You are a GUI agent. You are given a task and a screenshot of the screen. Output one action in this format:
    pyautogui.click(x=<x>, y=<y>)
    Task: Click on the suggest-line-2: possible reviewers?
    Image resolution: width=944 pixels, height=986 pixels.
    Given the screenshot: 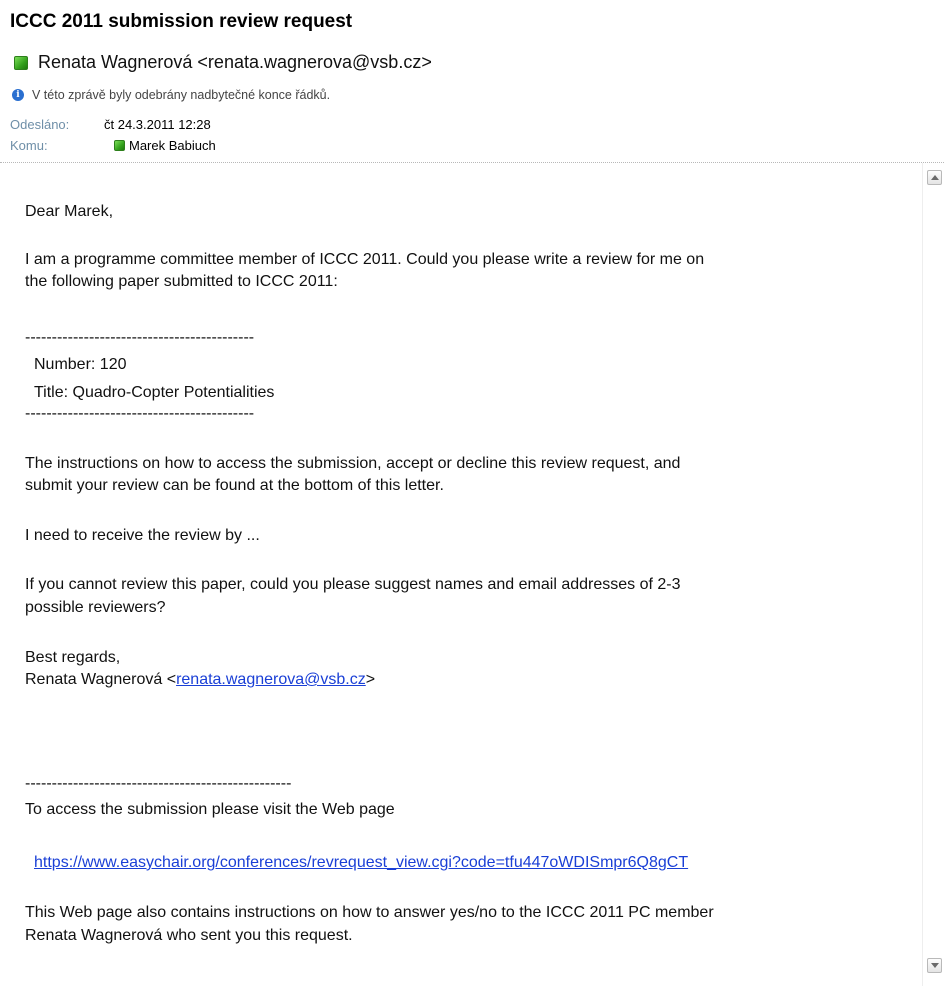 What is the action you would take?
    pyautogui.click(x=95, y=607)
    